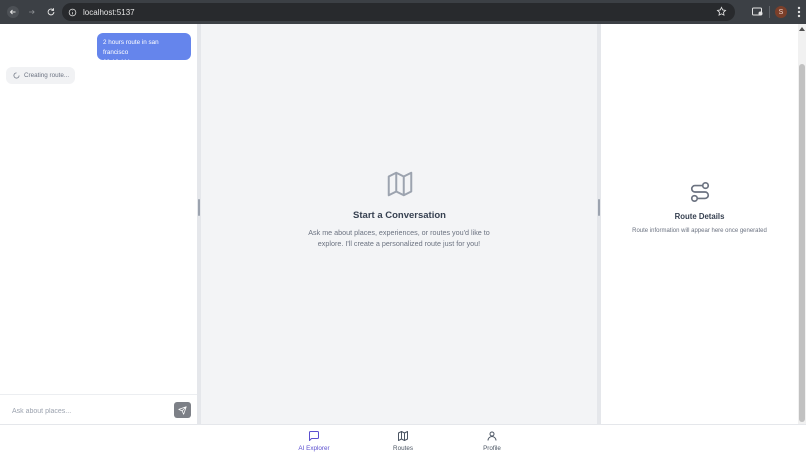 The width and height of the screenshot is (806, 456). Describe the element at coordinates (86, 411) in the screenshot. I see `chat-input` at that location.